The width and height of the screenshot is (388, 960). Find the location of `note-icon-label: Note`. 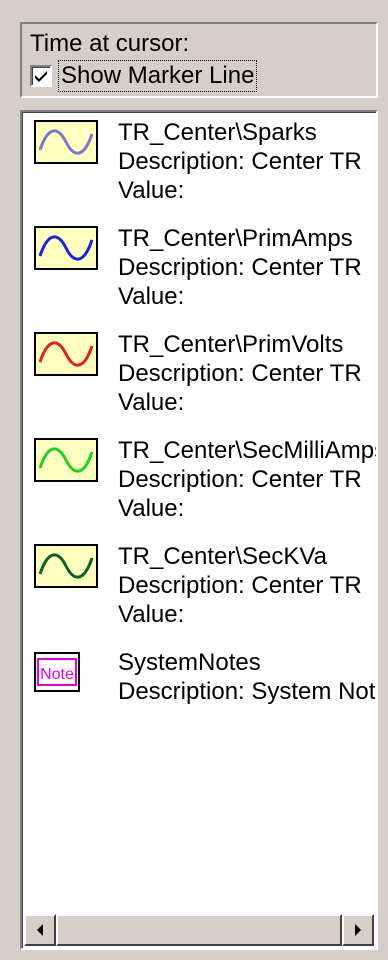

note-icon-label: Note is located at coordinates (57, 674).